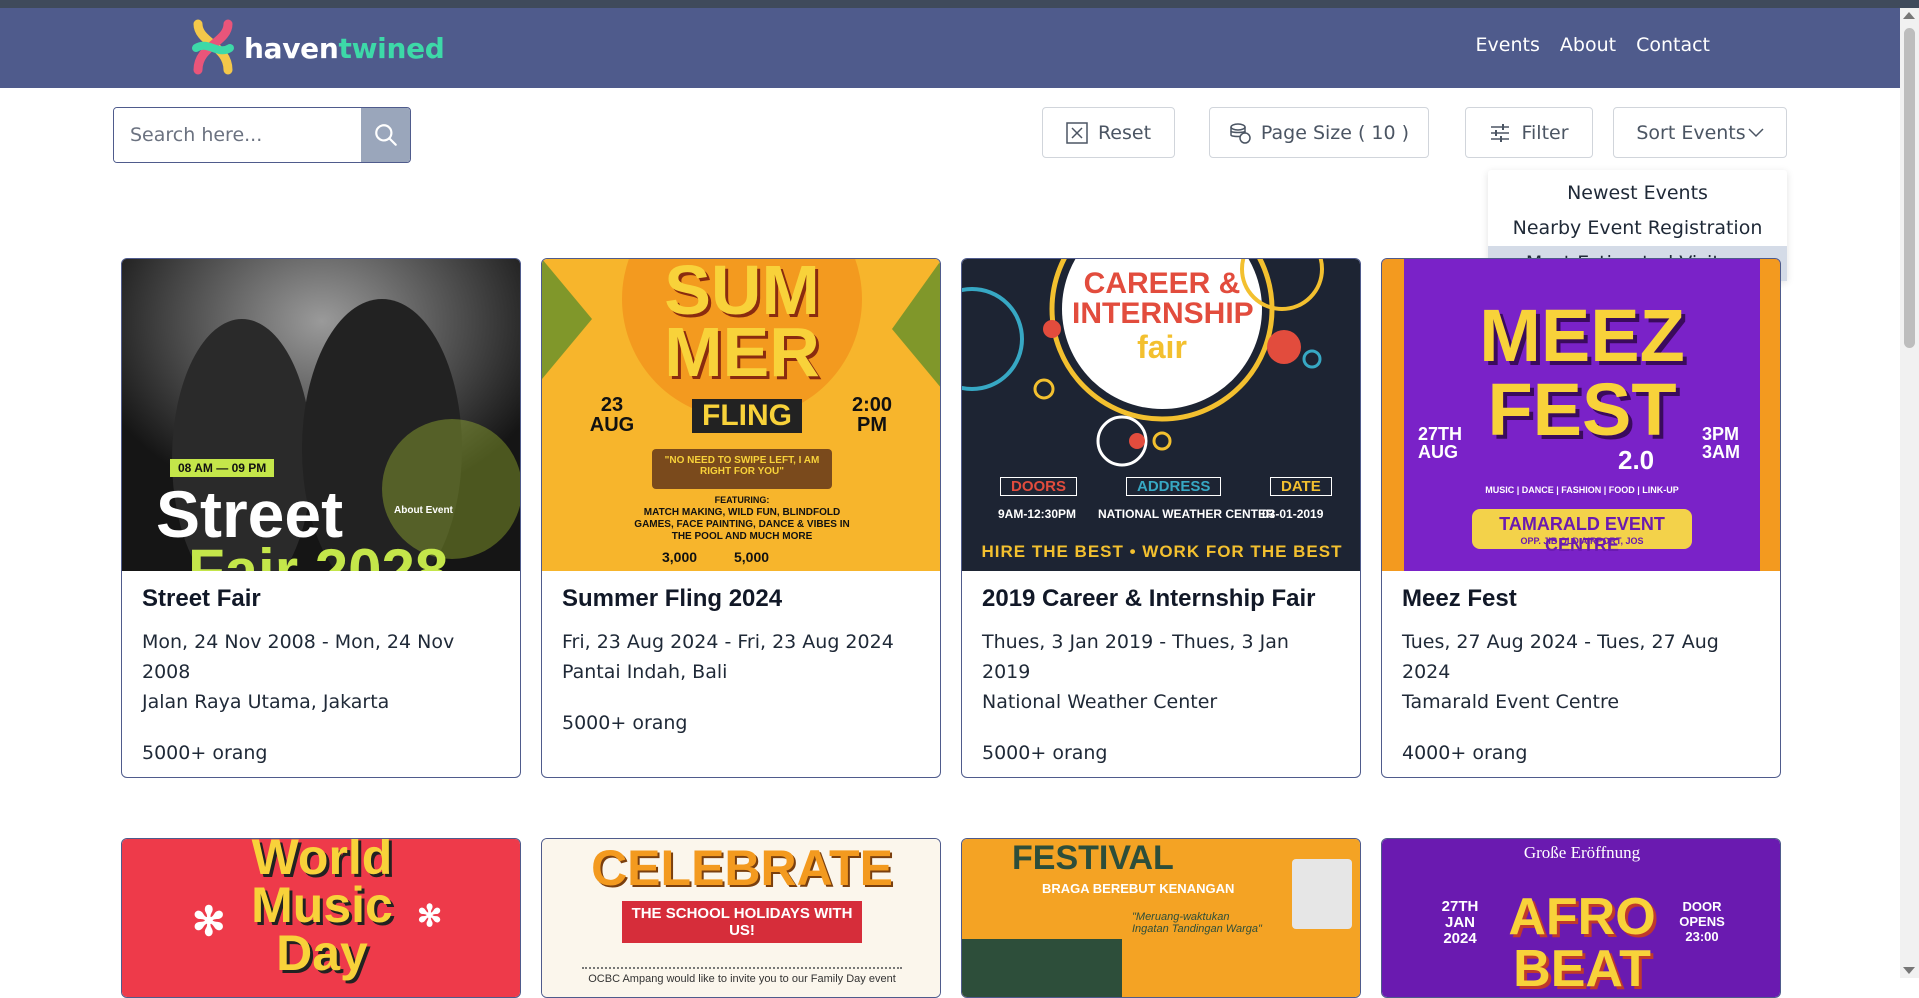 The height and width of the screenshot is (998, 1919). Describe the element at coordinates (1909, 15) in the screenshot. I see `scroll-up-arrow-icon` at that location.